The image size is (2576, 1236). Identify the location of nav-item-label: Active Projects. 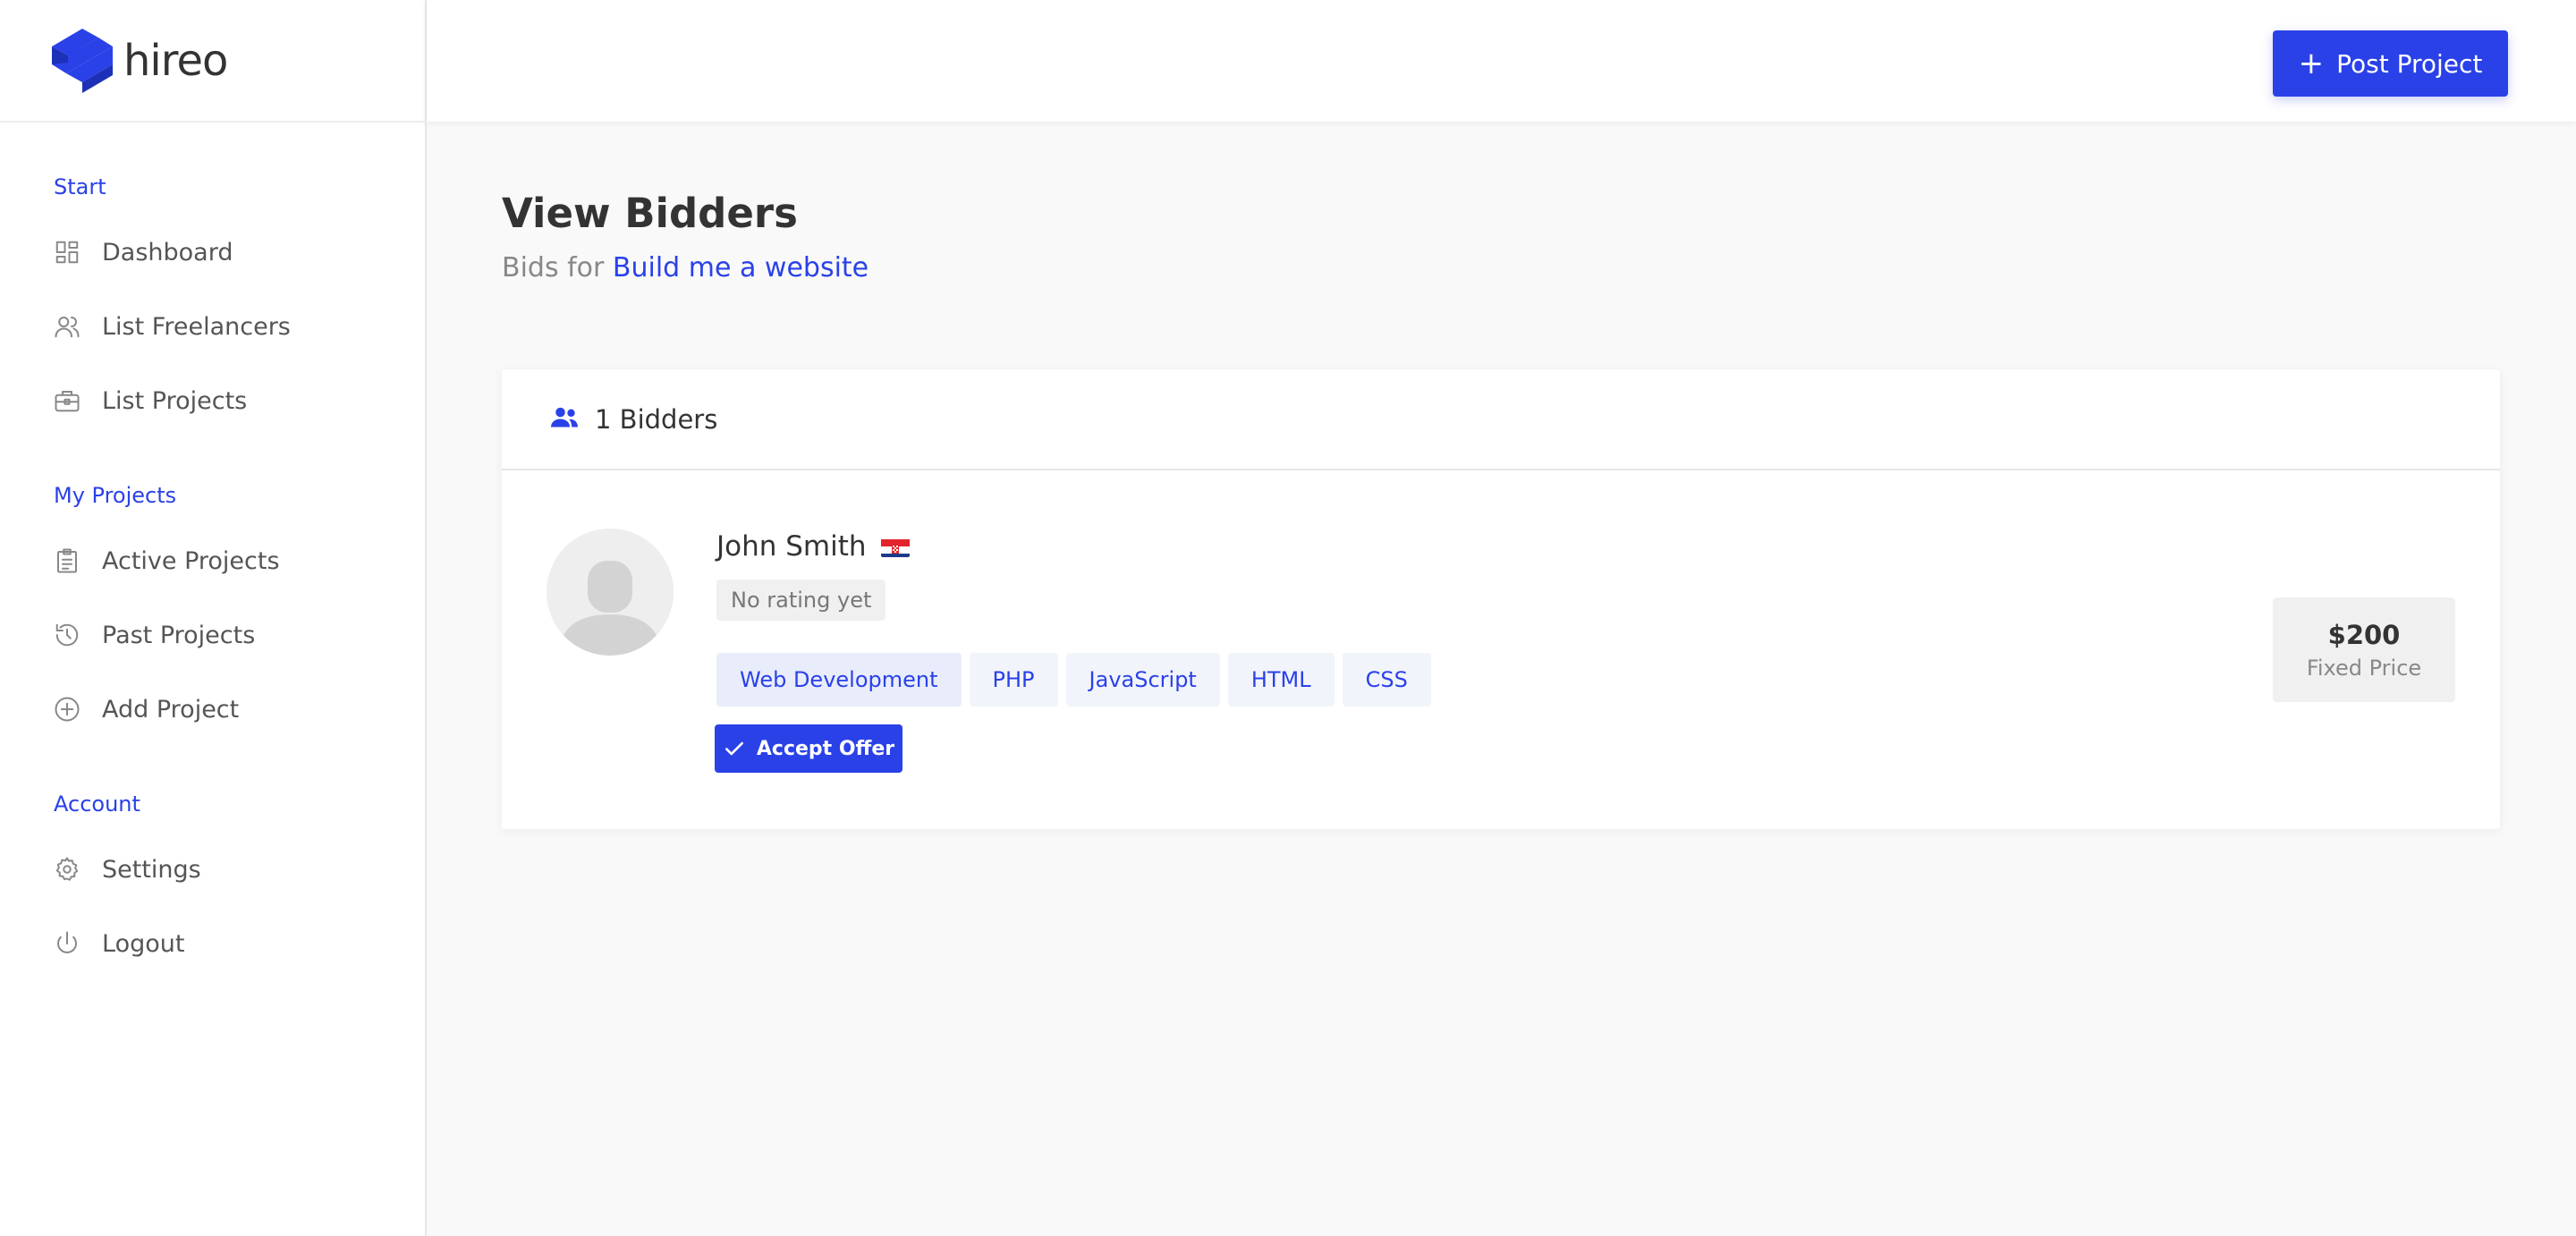
(191, 561).